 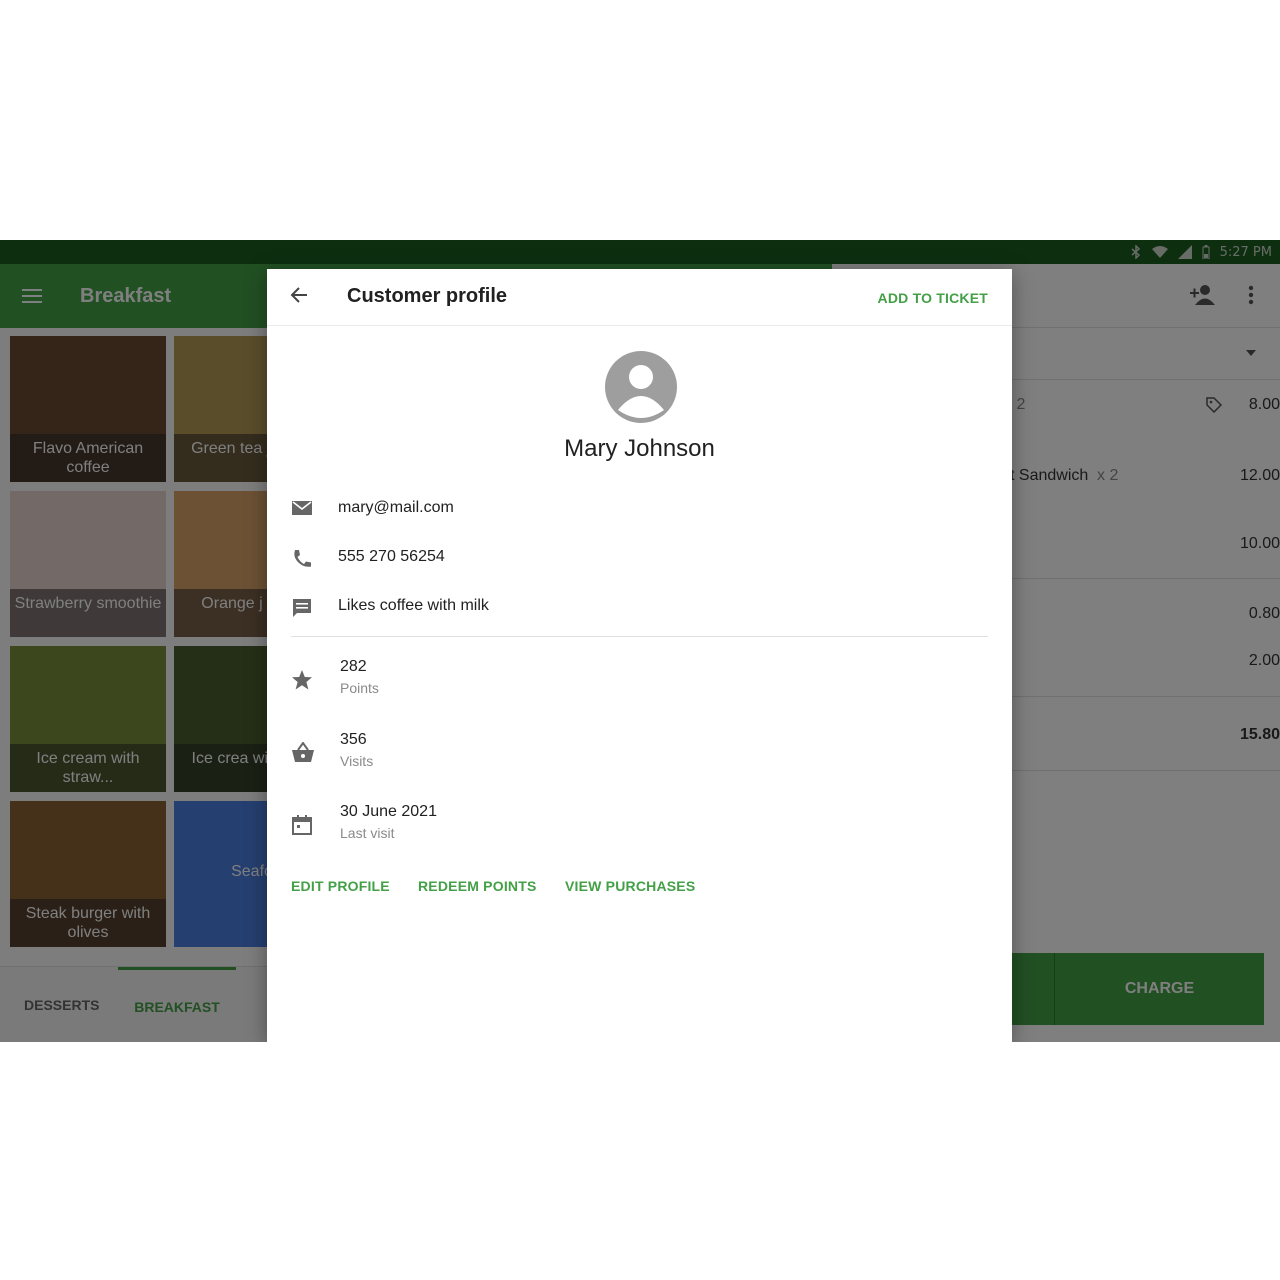 I want to click on visits-row: 356 Visits, so click(x=641, y=756).